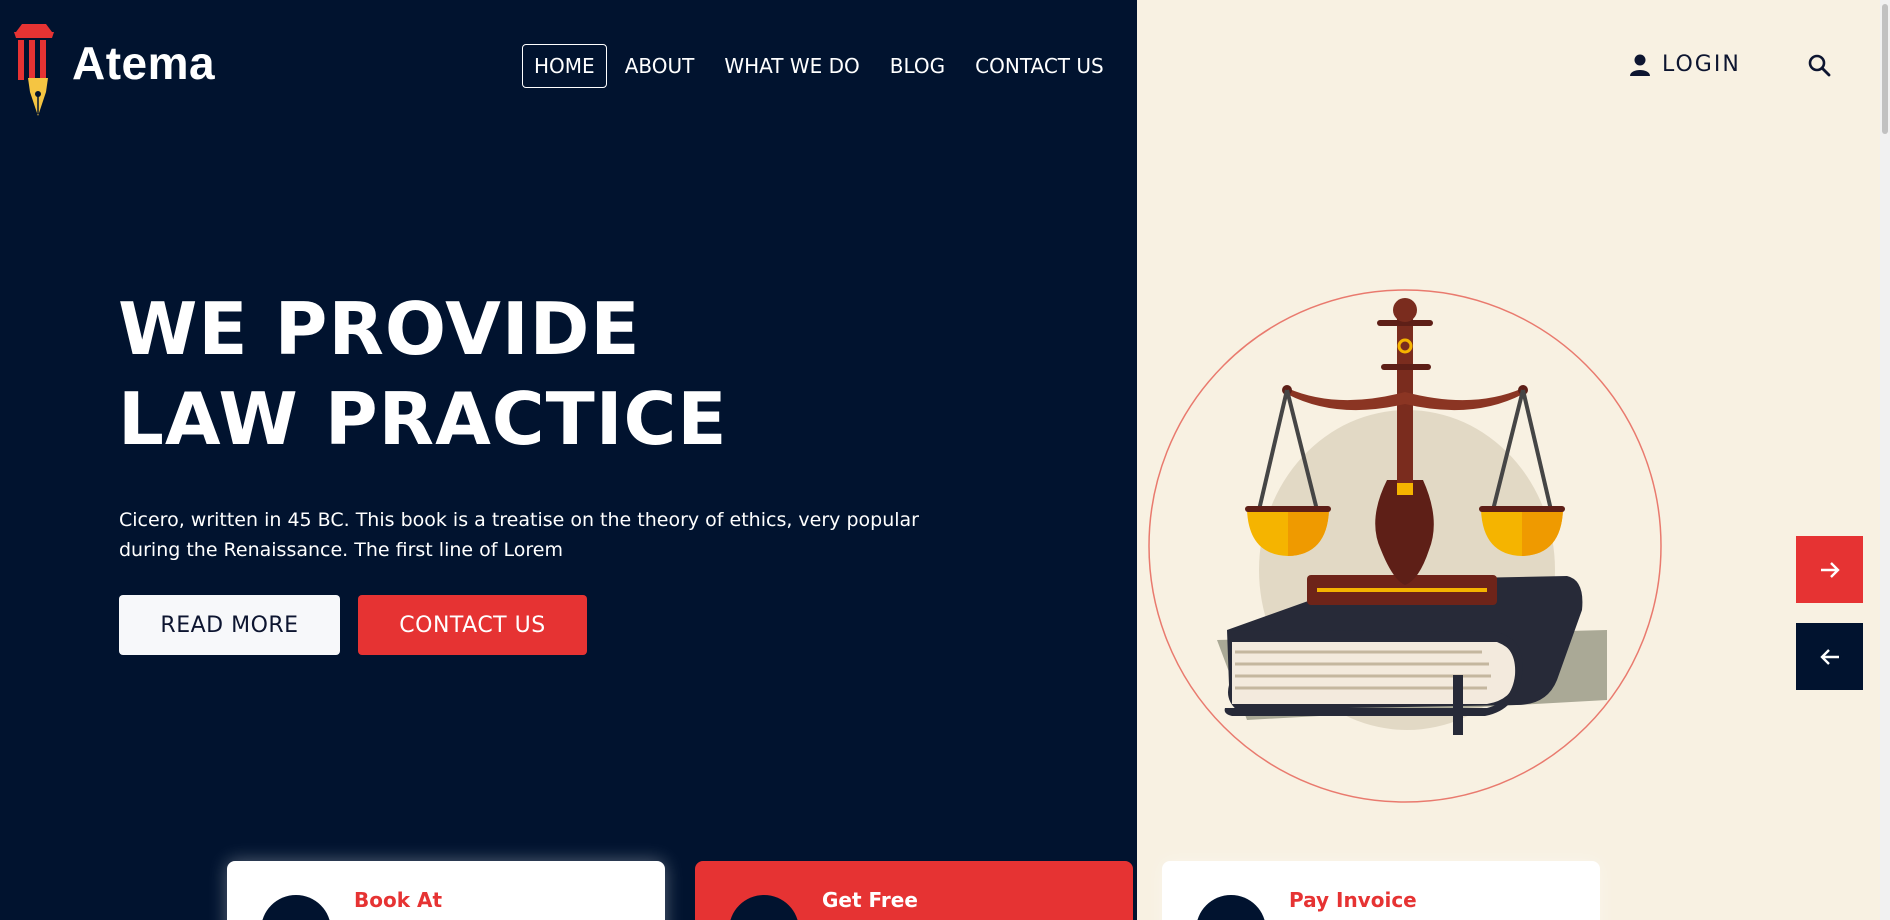 This screenshot has width=1890, height=920. I want to click on hero-title: WE PROVIDE LAW PRACTICE, so click(423, 374).